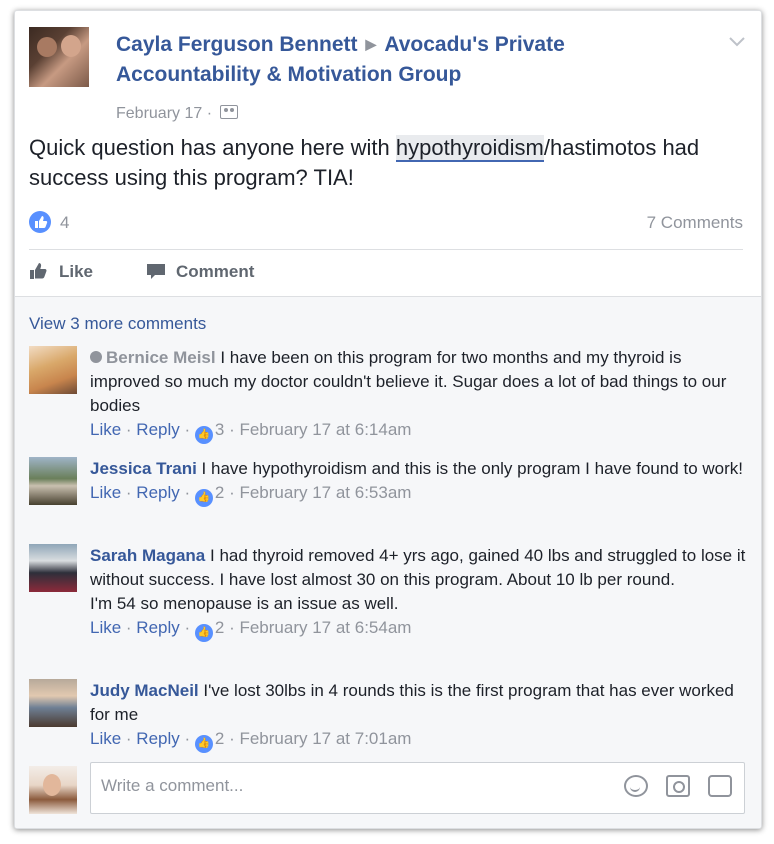 This screenshot has width=774, height=844. I want to click on arrow-right-icon: ▶, so click(371, 44).